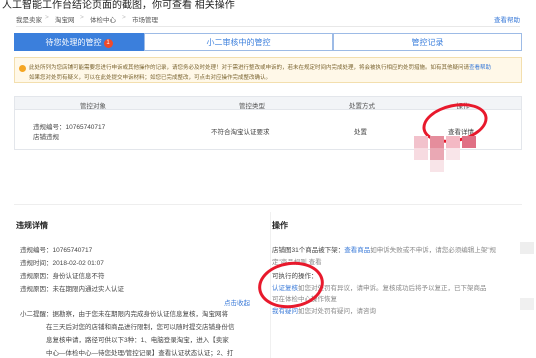  Describe the element at coordinates (22, 68) in the screenshot. I see `warning-icon` at that location.